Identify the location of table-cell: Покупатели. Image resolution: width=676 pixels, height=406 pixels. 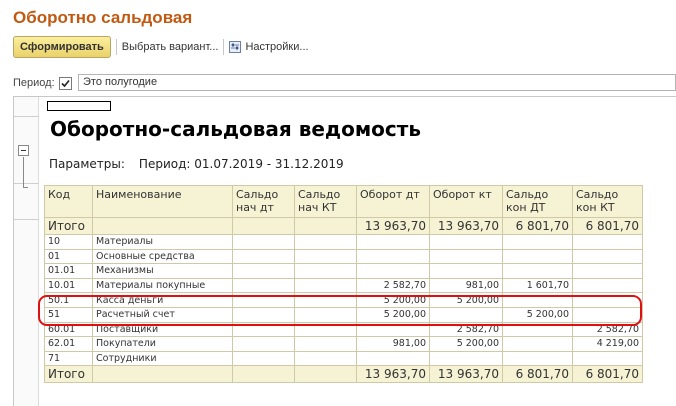
(162, 344).